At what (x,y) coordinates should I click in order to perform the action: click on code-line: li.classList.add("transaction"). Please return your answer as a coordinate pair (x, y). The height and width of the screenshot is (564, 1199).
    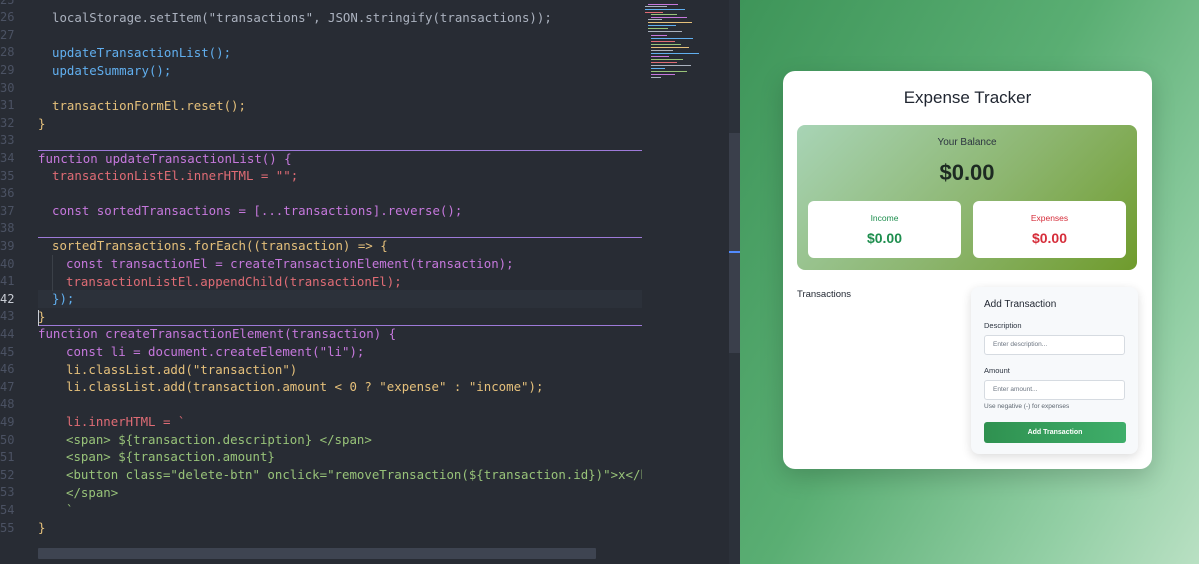
    Looking at the image, I should click on (181, 370).